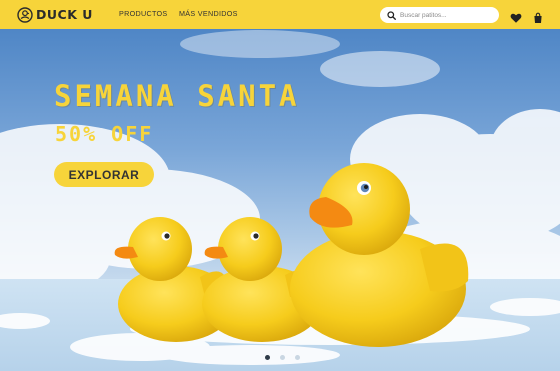 The image size is (560, 371). Describe the element at coordinates (445, 15) in the screenshot. I see `search-input` at that location.